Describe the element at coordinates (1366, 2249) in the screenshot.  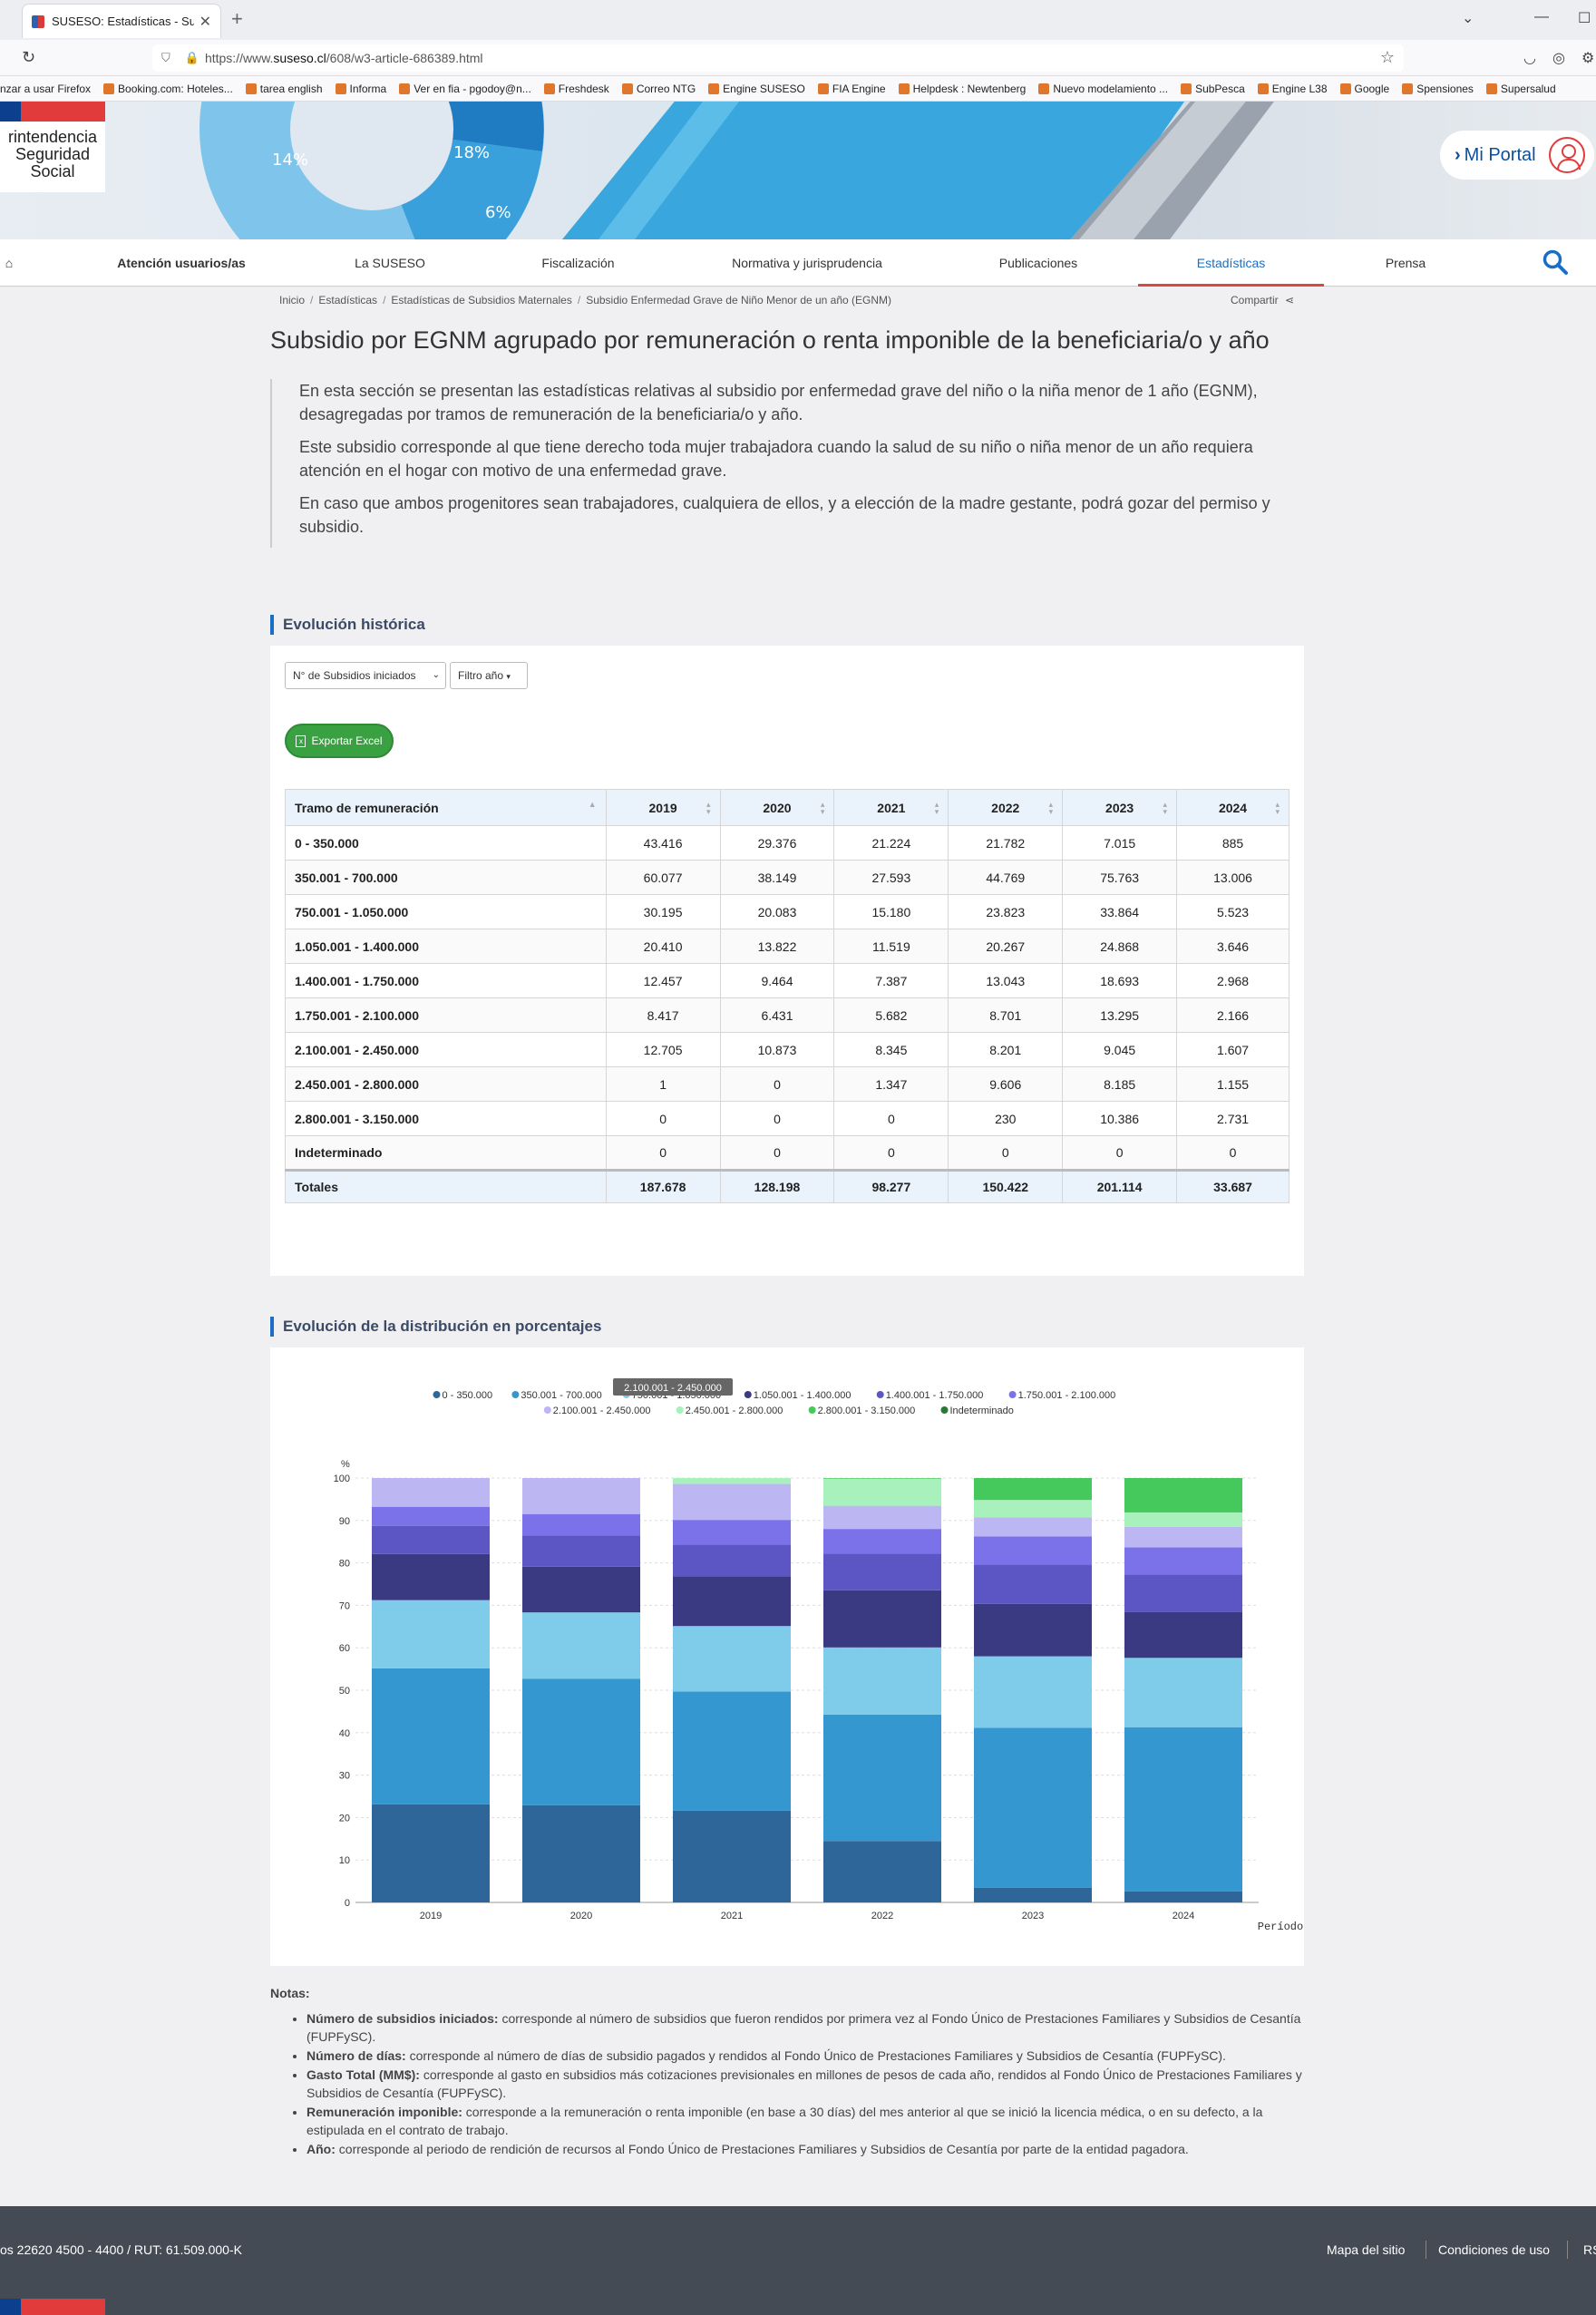
I see `footer-link-mapa: Mapa del sitio` at that location.